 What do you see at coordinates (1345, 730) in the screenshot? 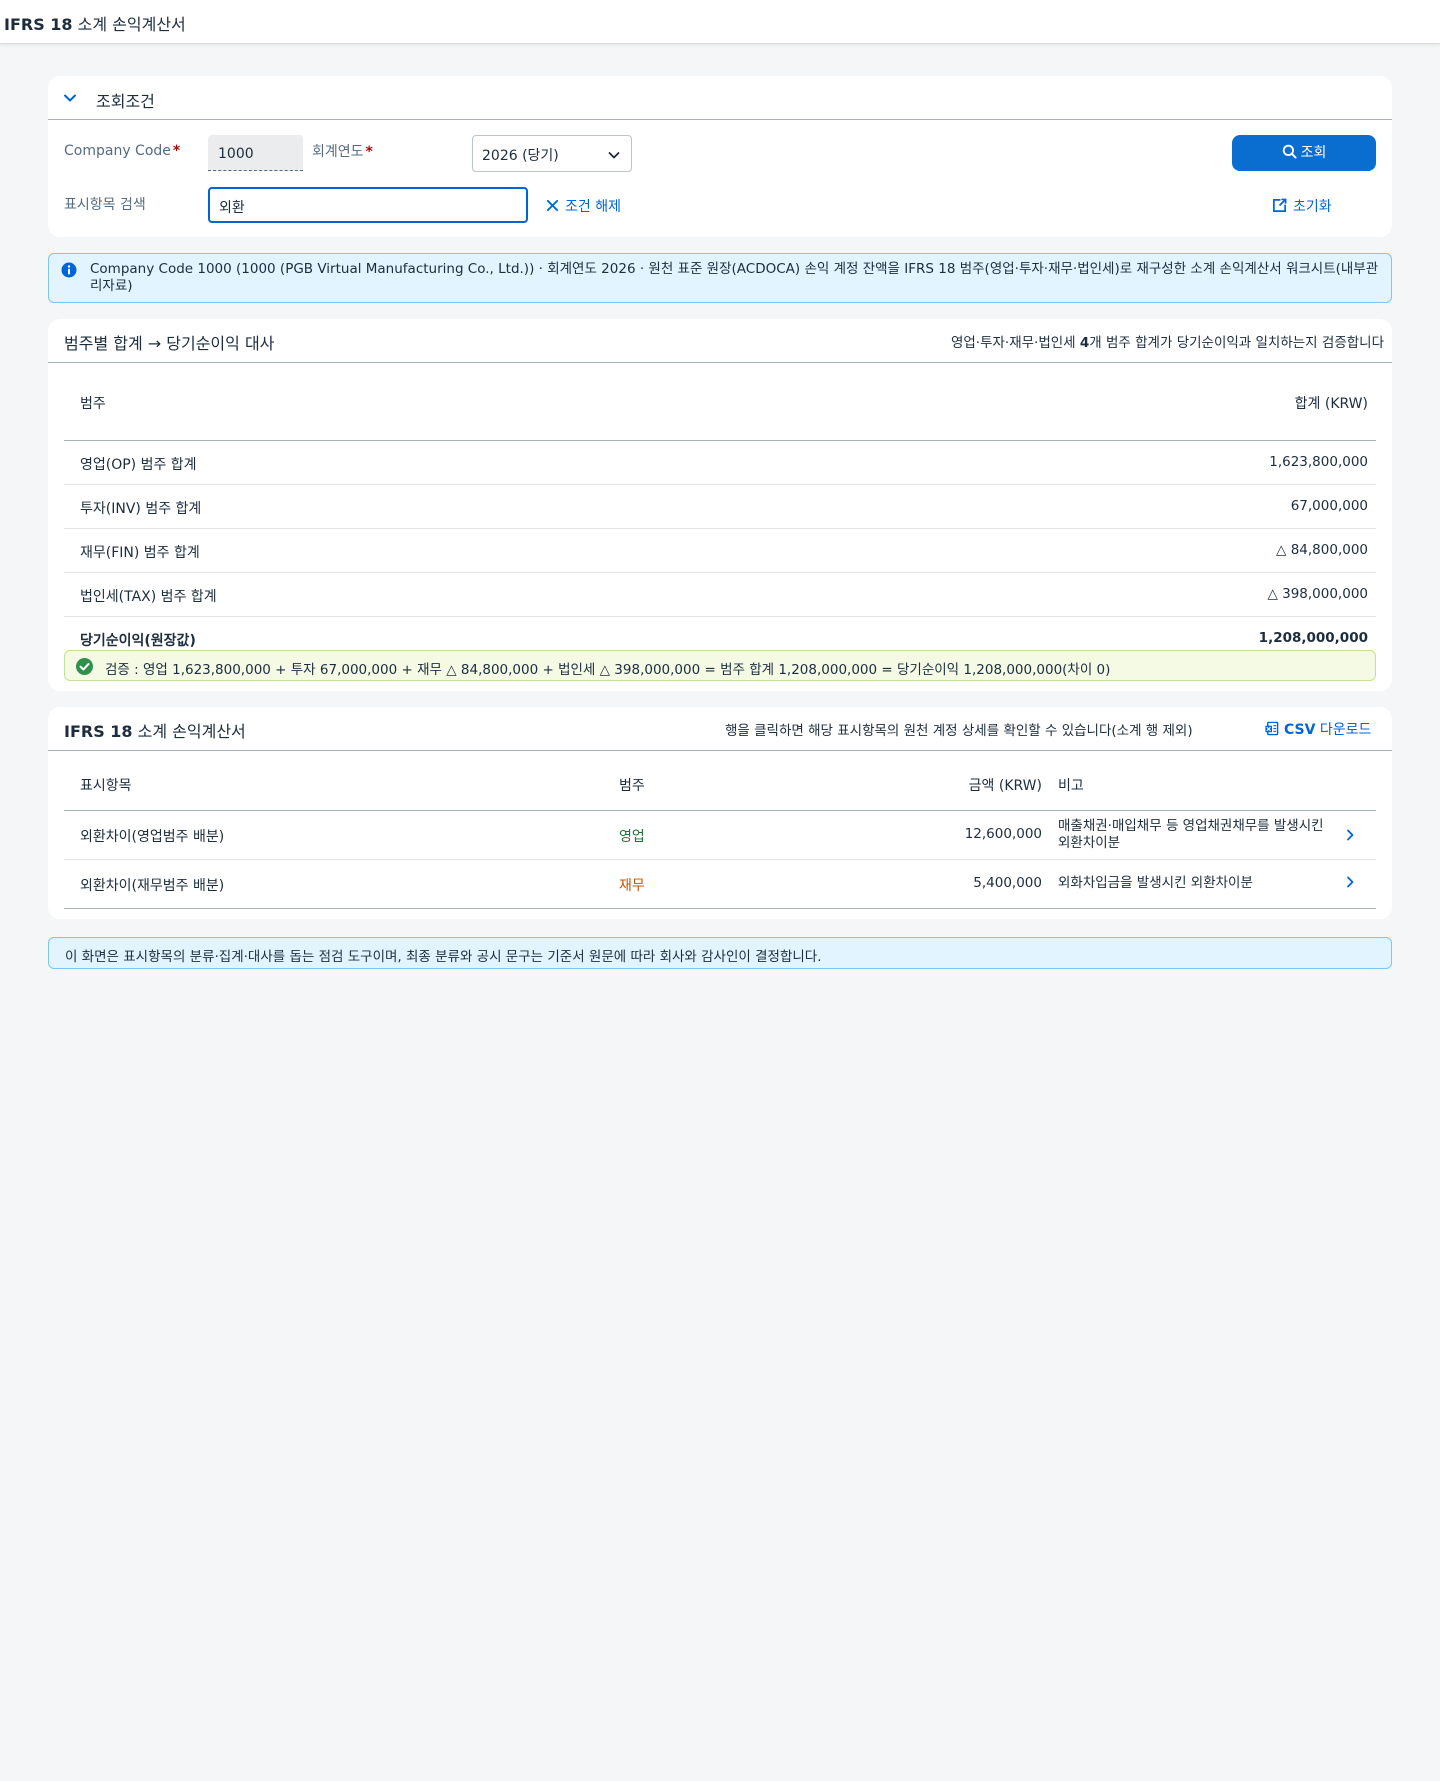
I see `csv-label-rest: 다운로드` at bounding box center [1345, 730].